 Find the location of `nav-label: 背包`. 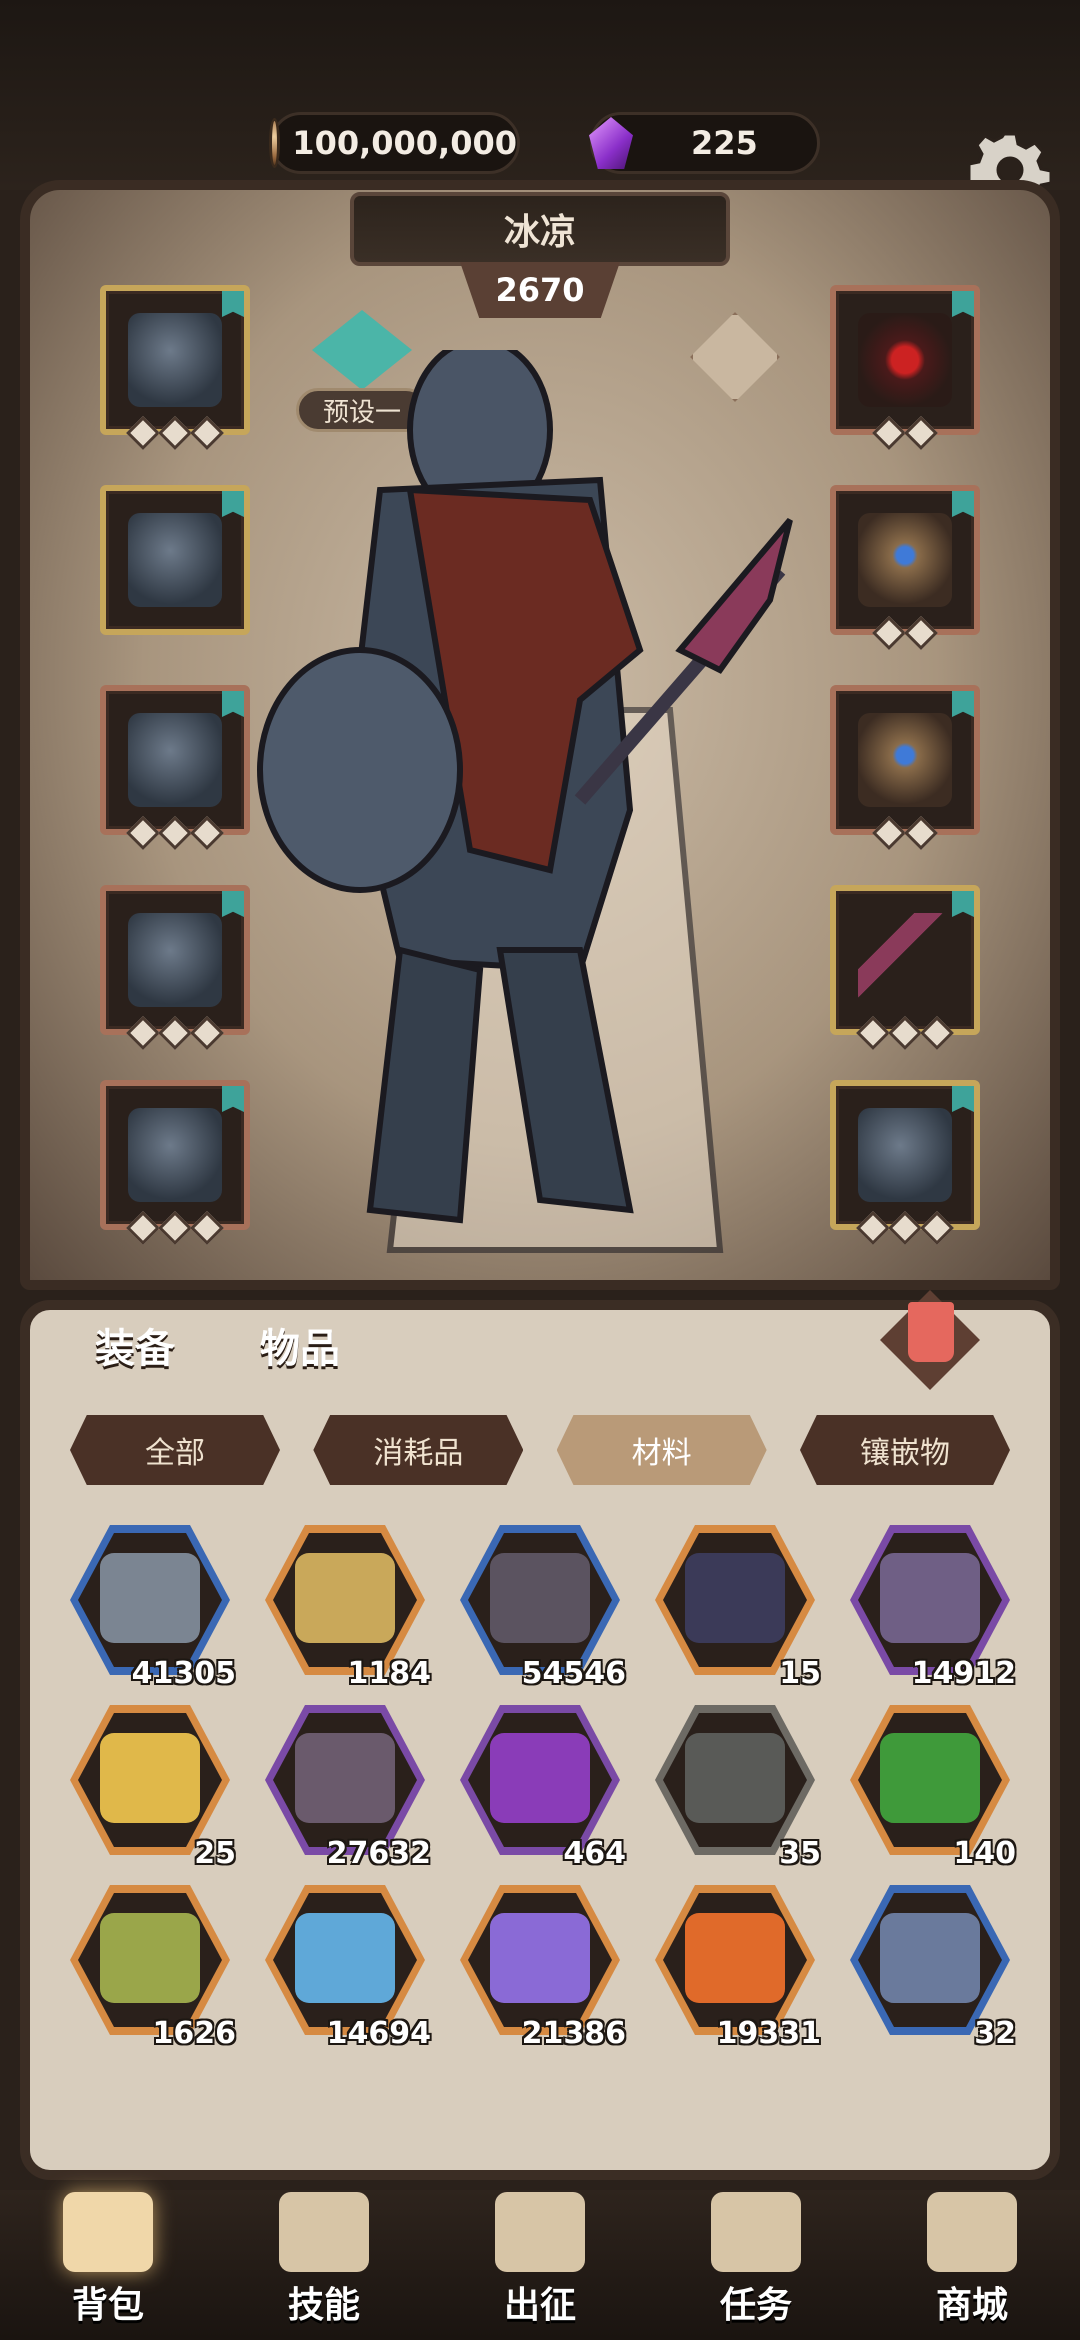

nav-label: 背包 is located at coordinates (107, 2305).